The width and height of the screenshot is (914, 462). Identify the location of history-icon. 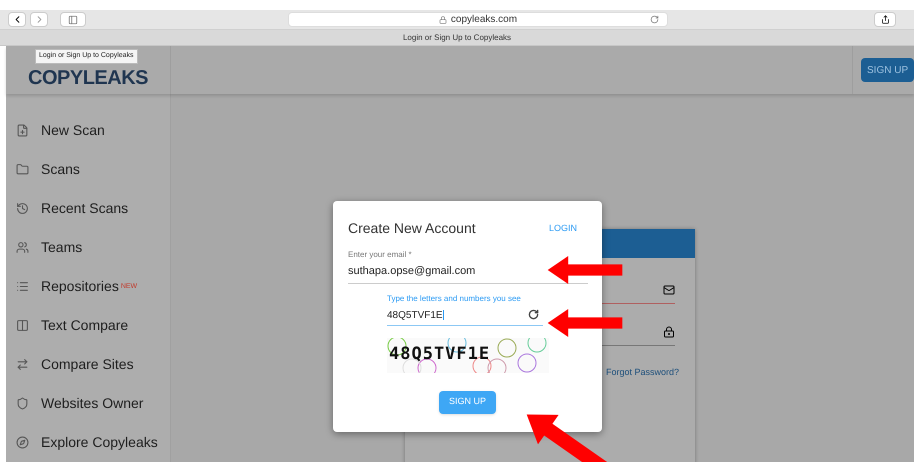
(22, 209).